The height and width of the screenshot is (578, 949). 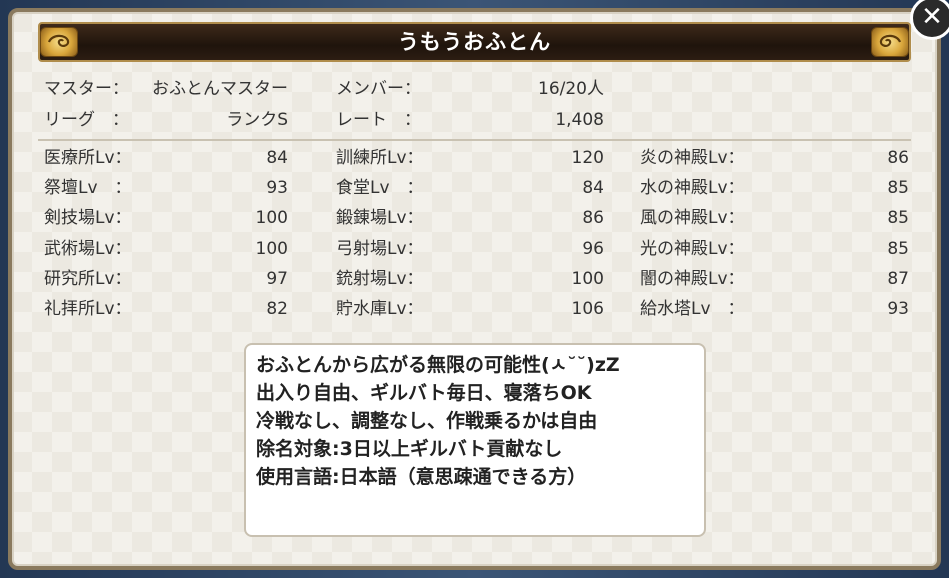 I want to click on members-value: 16/20人, so click(x=571, y=89).